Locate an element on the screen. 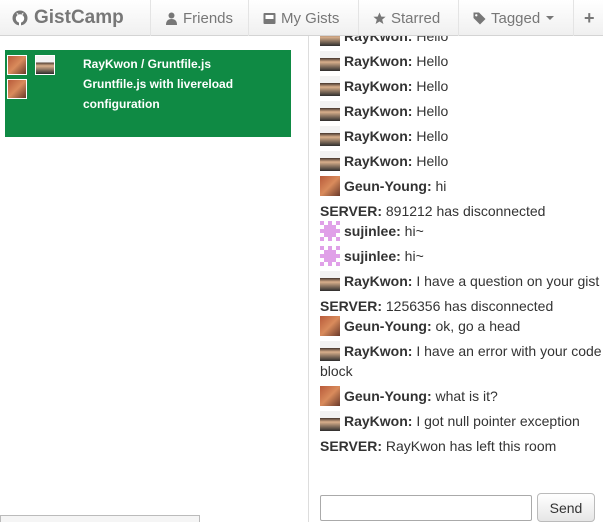  inbox-icon is located at coordinates (269, 18).